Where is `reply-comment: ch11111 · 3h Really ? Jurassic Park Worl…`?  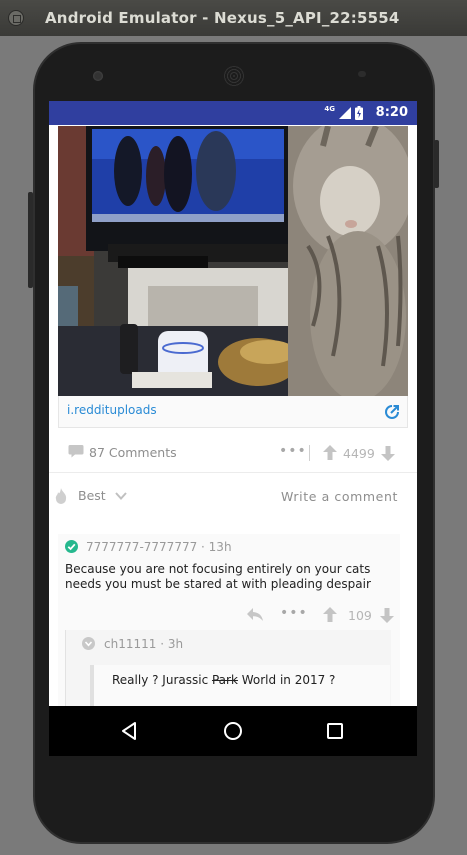 reply-comment: ch11111 · 3h Really ? Jurassic Park Worl… is located at coordinates (228, 668).